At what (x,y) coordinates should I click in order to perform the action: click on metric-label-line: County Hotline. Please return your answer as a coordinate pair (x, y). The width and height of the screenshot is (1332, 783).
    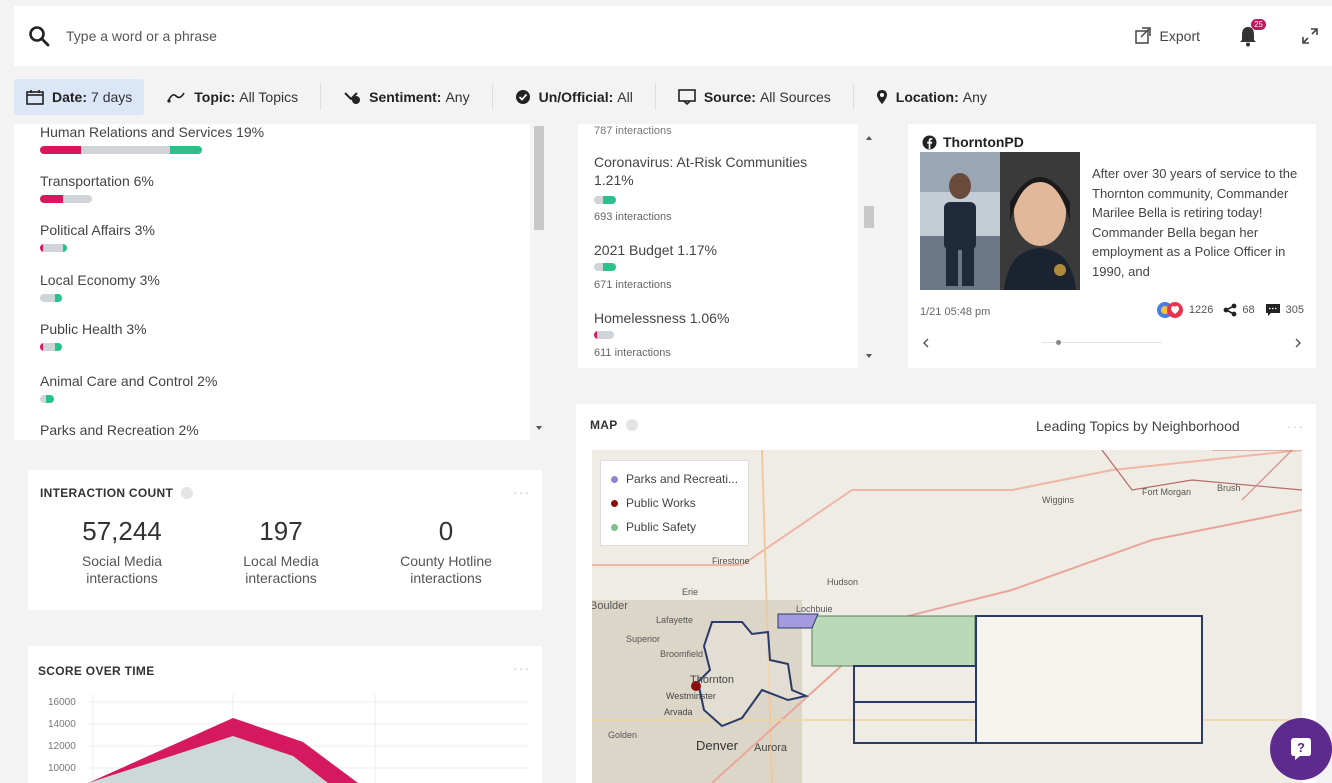
    Looking at the image, I should click on (446, 561).